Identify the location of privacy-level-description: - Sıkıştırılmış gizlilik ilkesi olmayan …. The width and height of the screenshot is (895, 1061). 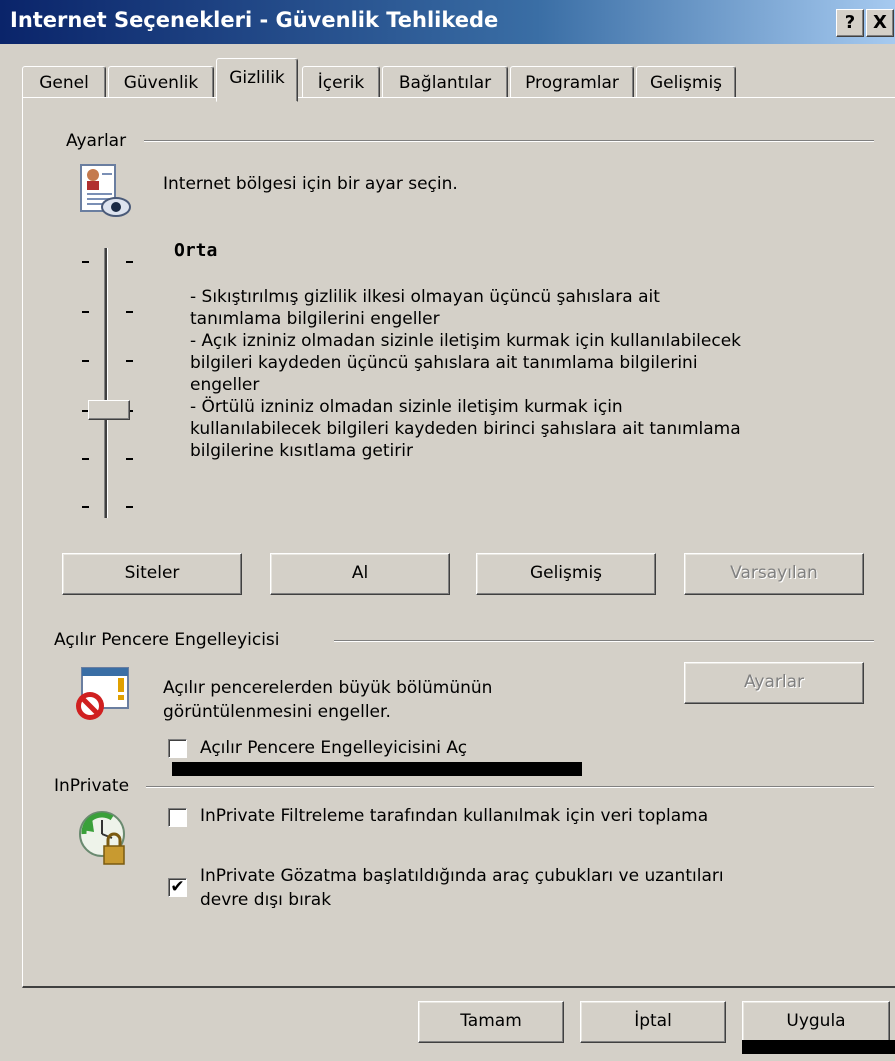
(510, 374).